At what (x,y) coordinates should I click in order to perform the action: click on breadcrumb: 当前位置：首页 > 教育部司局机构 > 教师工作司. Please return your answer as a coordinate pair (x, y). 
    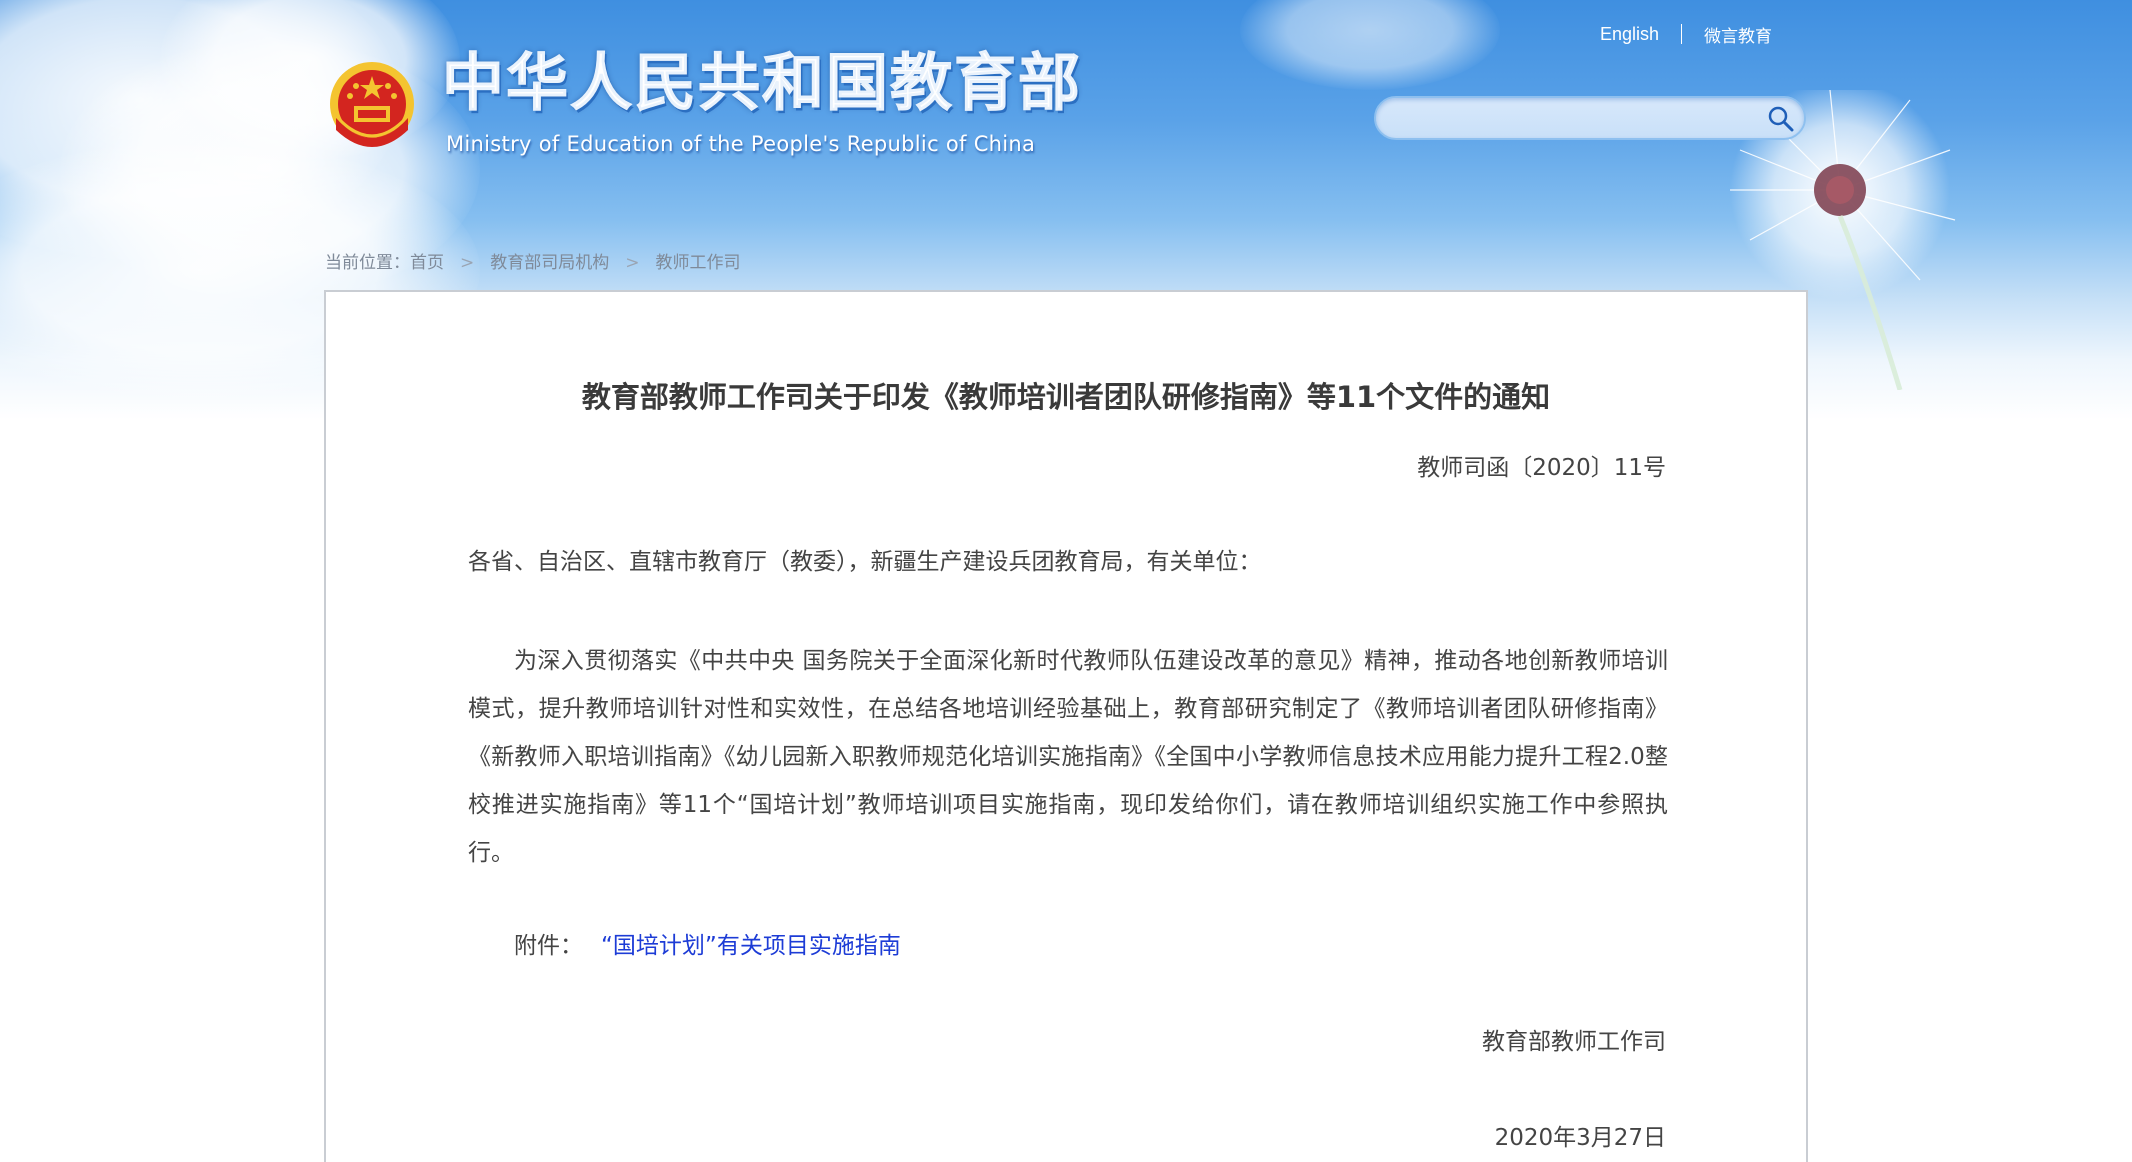
    Looking at the image, I should click on (533, 260).